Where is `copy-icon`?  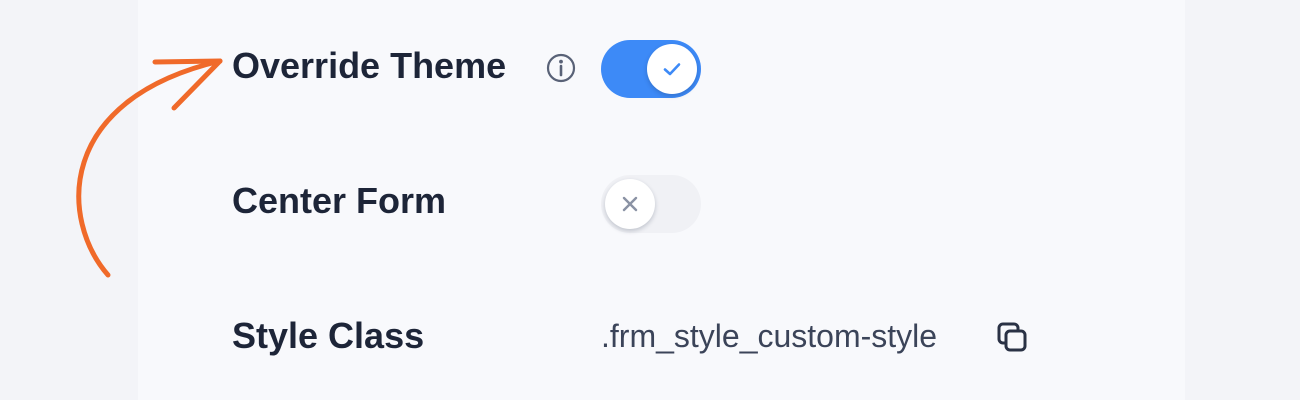 copy-icon is located at coordinates (1013, 338).